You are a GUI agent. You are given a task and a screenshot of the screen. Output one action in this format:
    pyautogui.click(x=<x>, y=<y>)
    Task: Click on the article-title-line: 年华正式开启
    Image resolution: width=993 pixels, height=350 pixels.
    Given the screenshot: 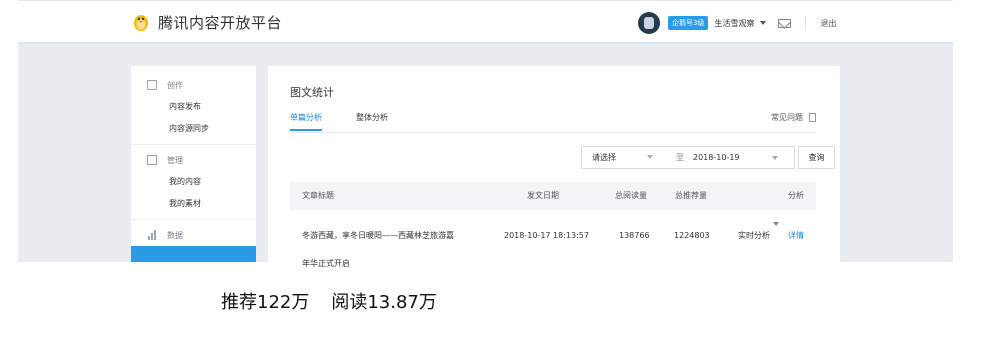 What is the action you would take?
    pyautogui.click(x=326, y=263)
    